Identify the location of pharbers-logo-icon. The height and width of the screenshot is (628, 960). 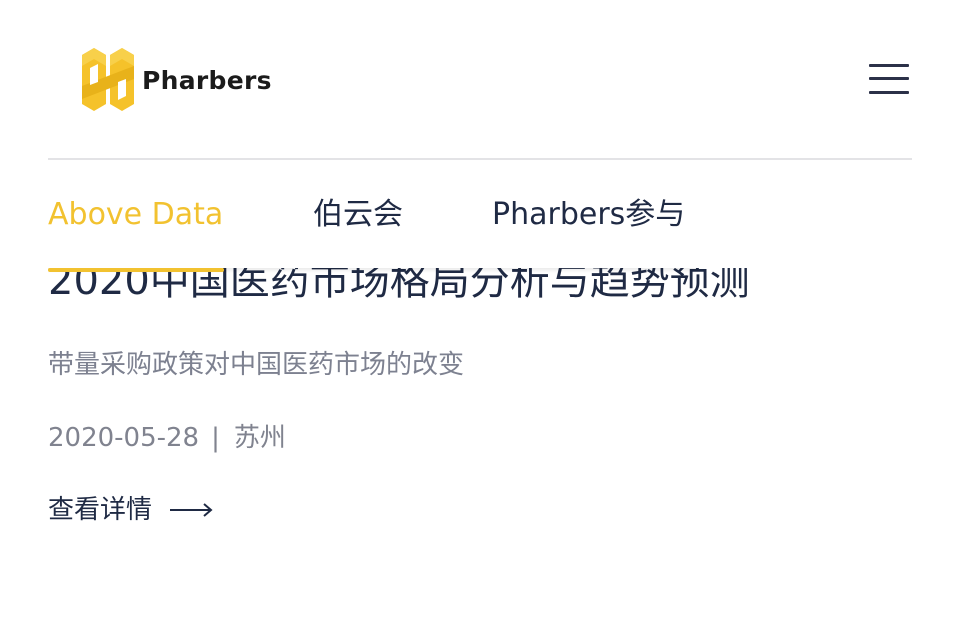
(108, 79).